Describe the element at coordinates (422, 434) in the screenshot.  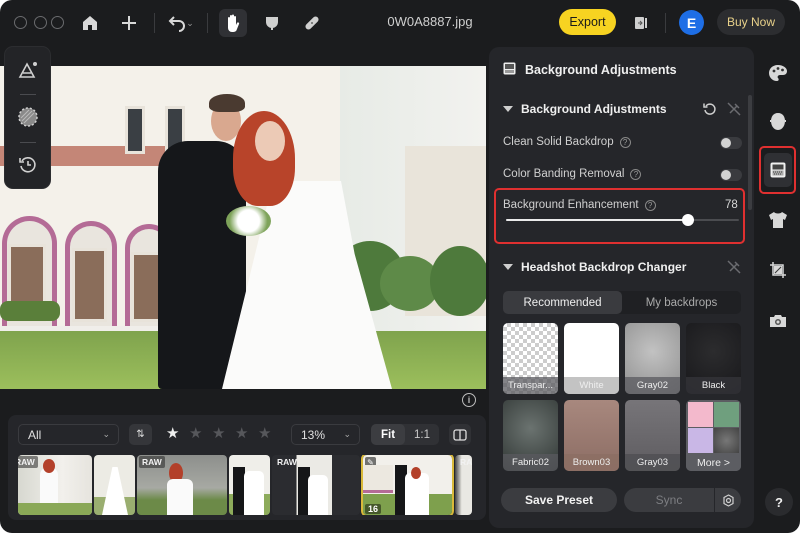
I see `one-to-one-button: 1:1` at that location.